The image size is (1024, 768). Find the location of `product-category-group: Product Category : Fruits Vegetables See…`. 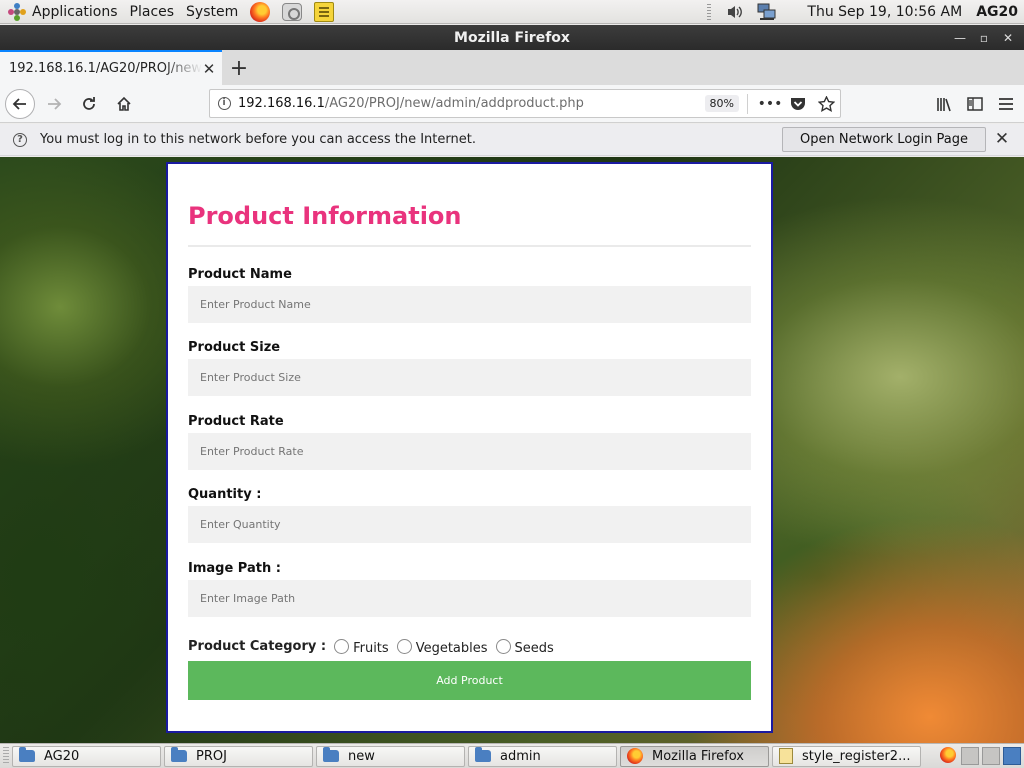

product-category-group: Product Category : Fruits Vegetables See… is located at coordinates (469, 646).